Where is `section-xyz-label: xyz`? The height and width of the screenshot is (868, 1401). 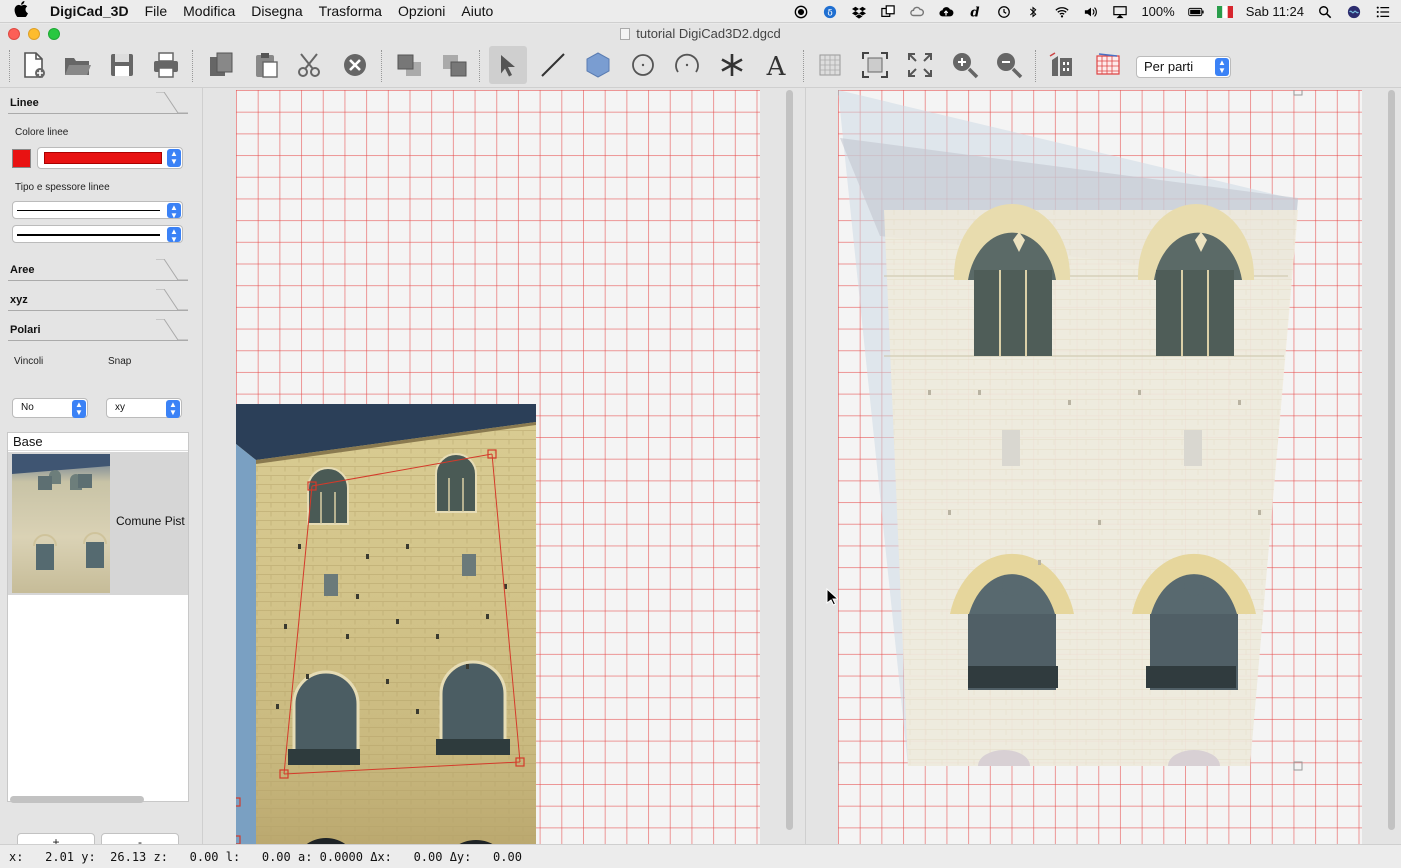 section-xyz-label: xyz is located at coordinates (19, 300).